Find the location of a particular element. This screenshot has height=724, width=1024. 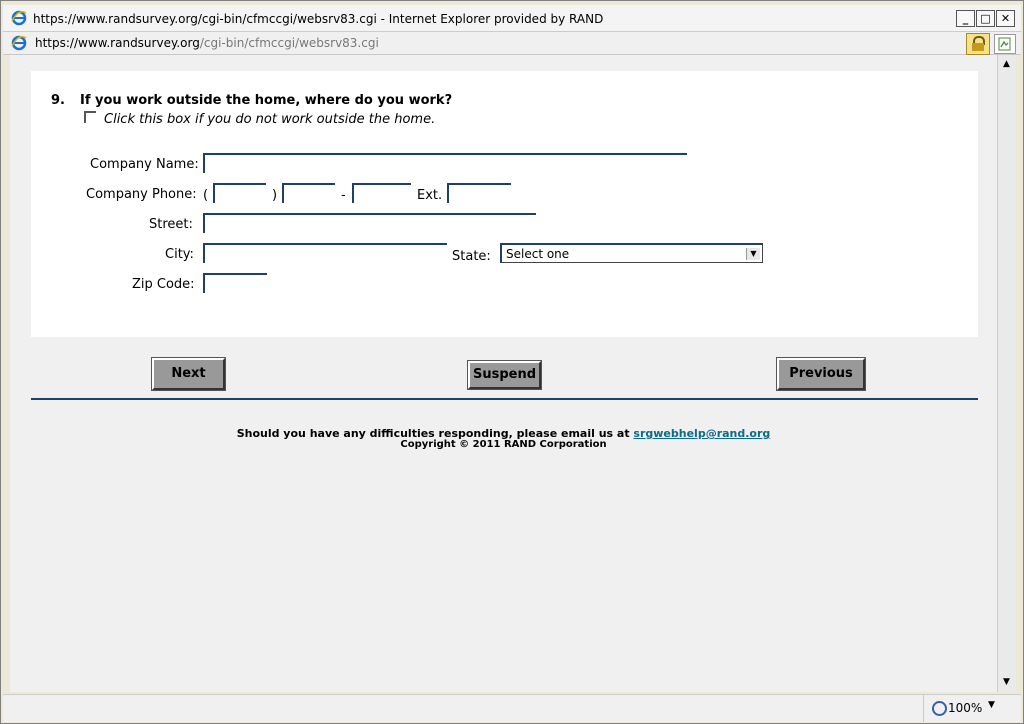

zip-code-input is located at coordinates (235, 283).